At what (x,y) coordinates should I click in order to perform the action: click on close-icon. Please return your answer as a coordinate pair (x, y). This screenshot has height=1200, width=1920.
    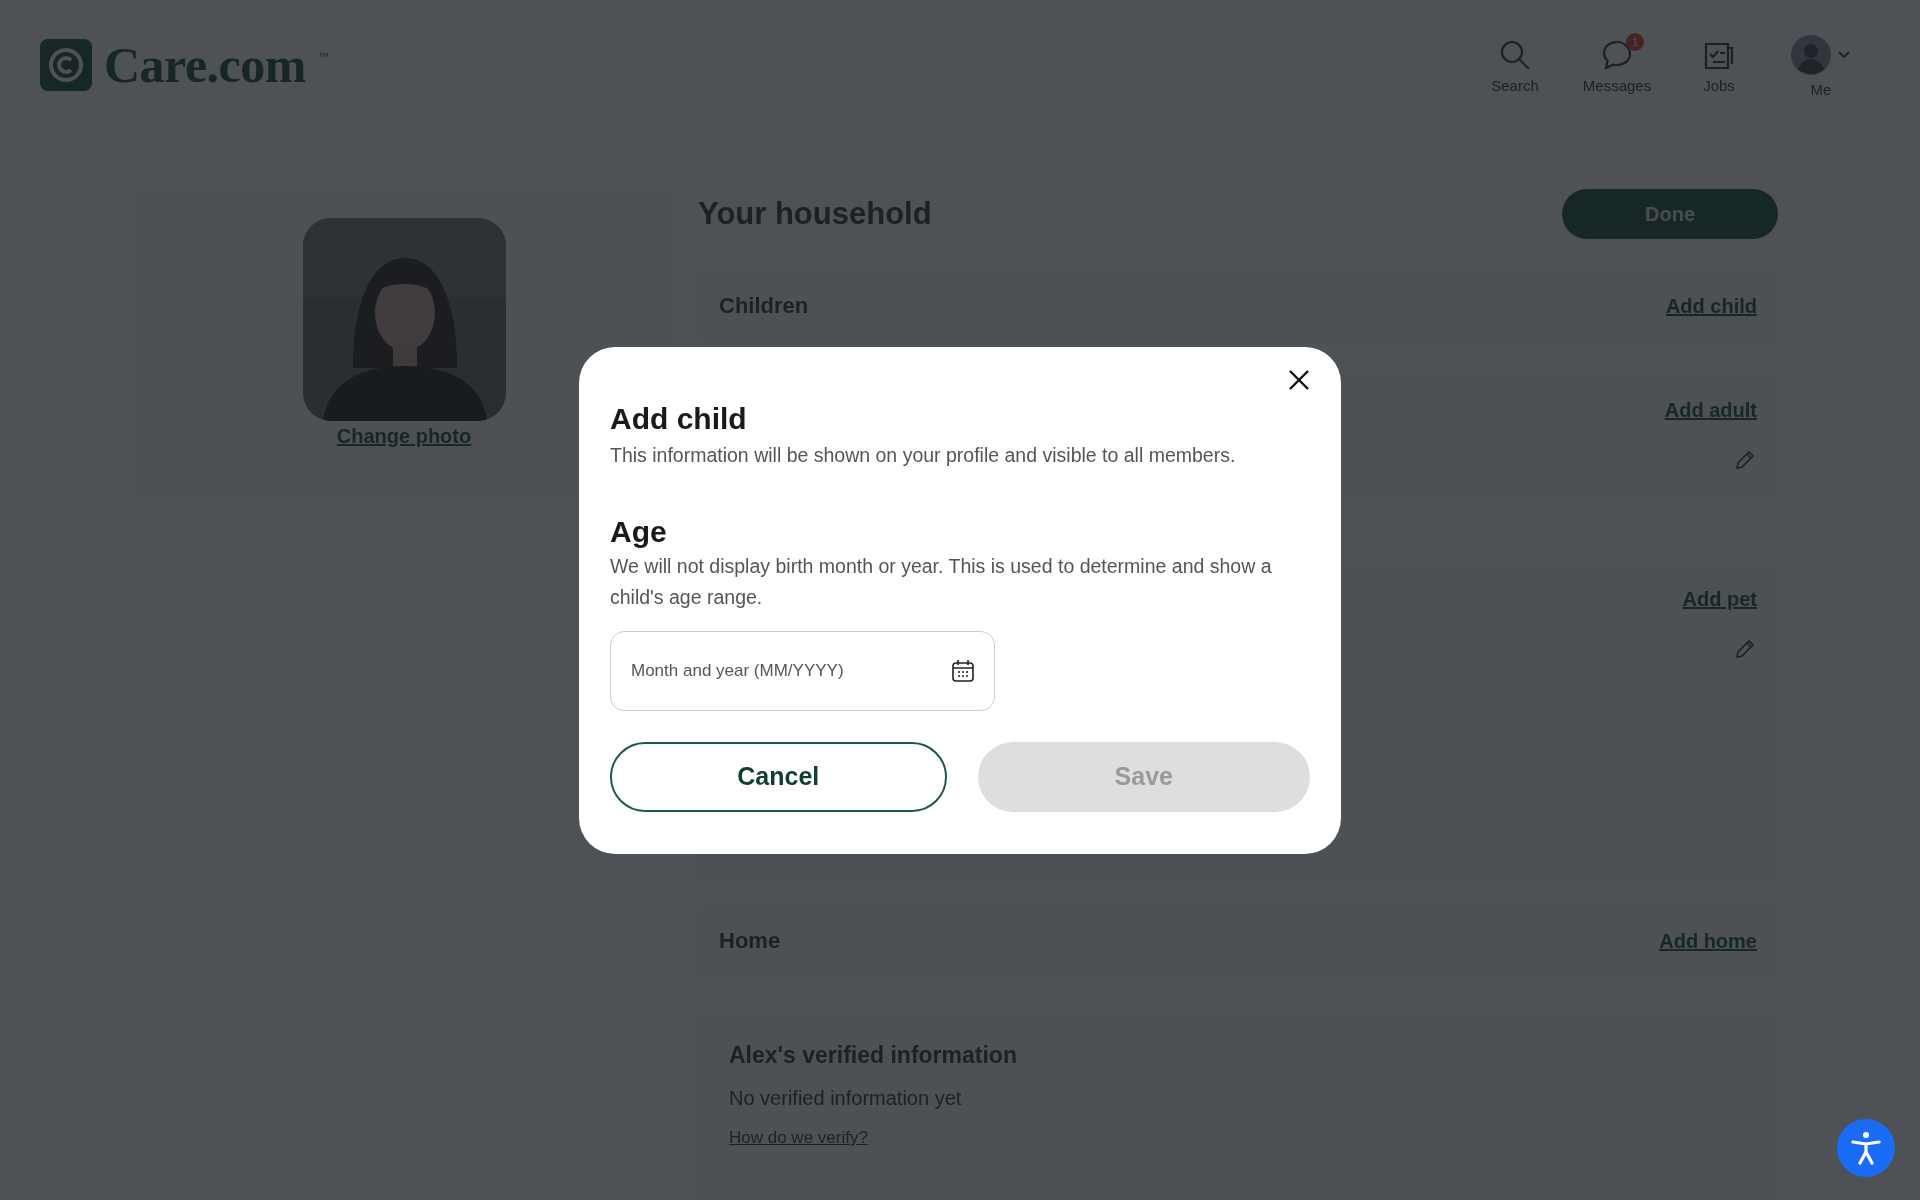
    Looking at the image, I should click on (1299, 379).